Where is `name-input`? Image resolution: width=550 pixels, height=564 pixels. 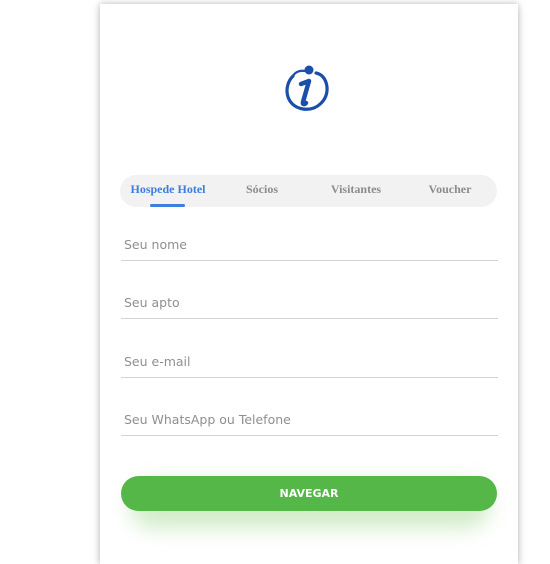
name-input is located at coordinates (309, 244).